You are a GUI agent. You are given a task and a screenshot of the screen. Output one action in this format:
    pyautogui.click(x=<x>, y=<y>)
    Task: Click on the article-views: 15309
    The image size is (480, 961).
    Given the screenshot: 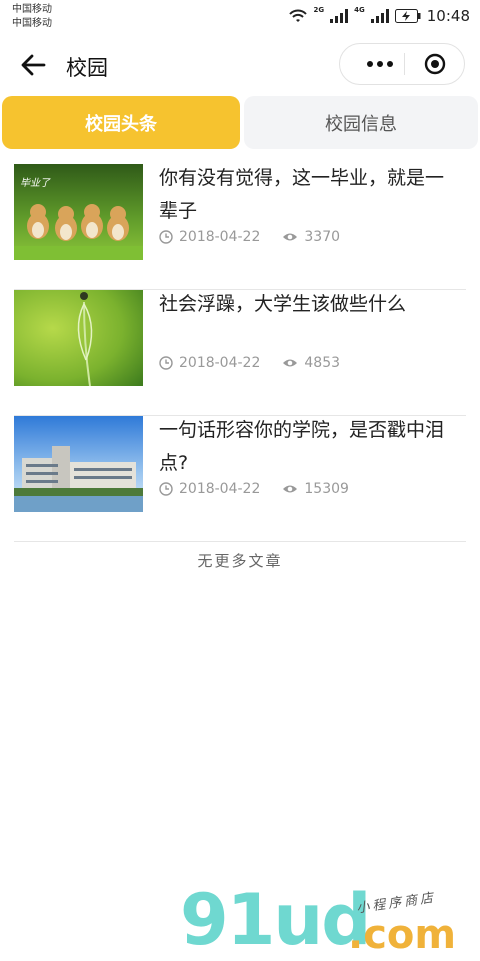 What is the action you would take?
    pyautogui.click(x=326, y=489)
    